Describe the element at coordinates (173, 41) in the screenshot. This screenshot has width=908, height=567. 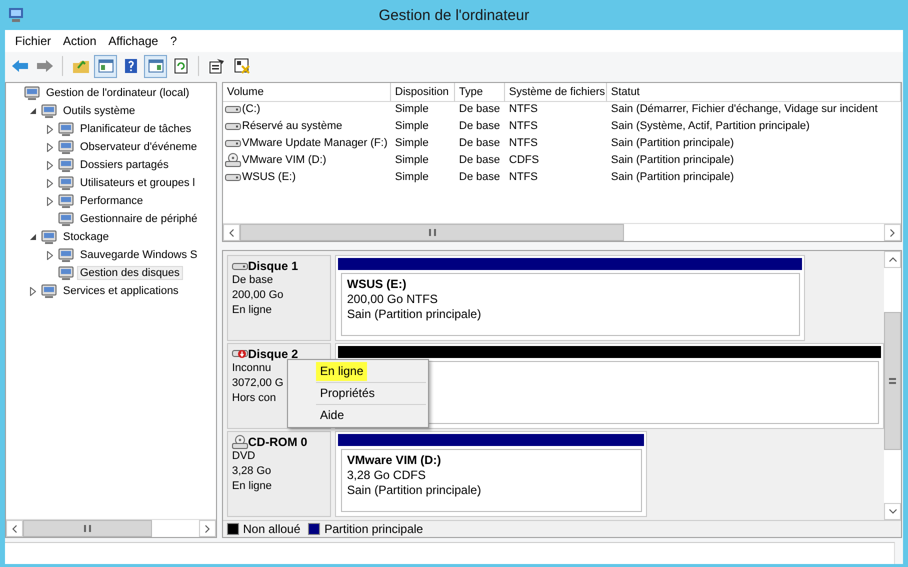
I see `menu-item: ?` at that location.